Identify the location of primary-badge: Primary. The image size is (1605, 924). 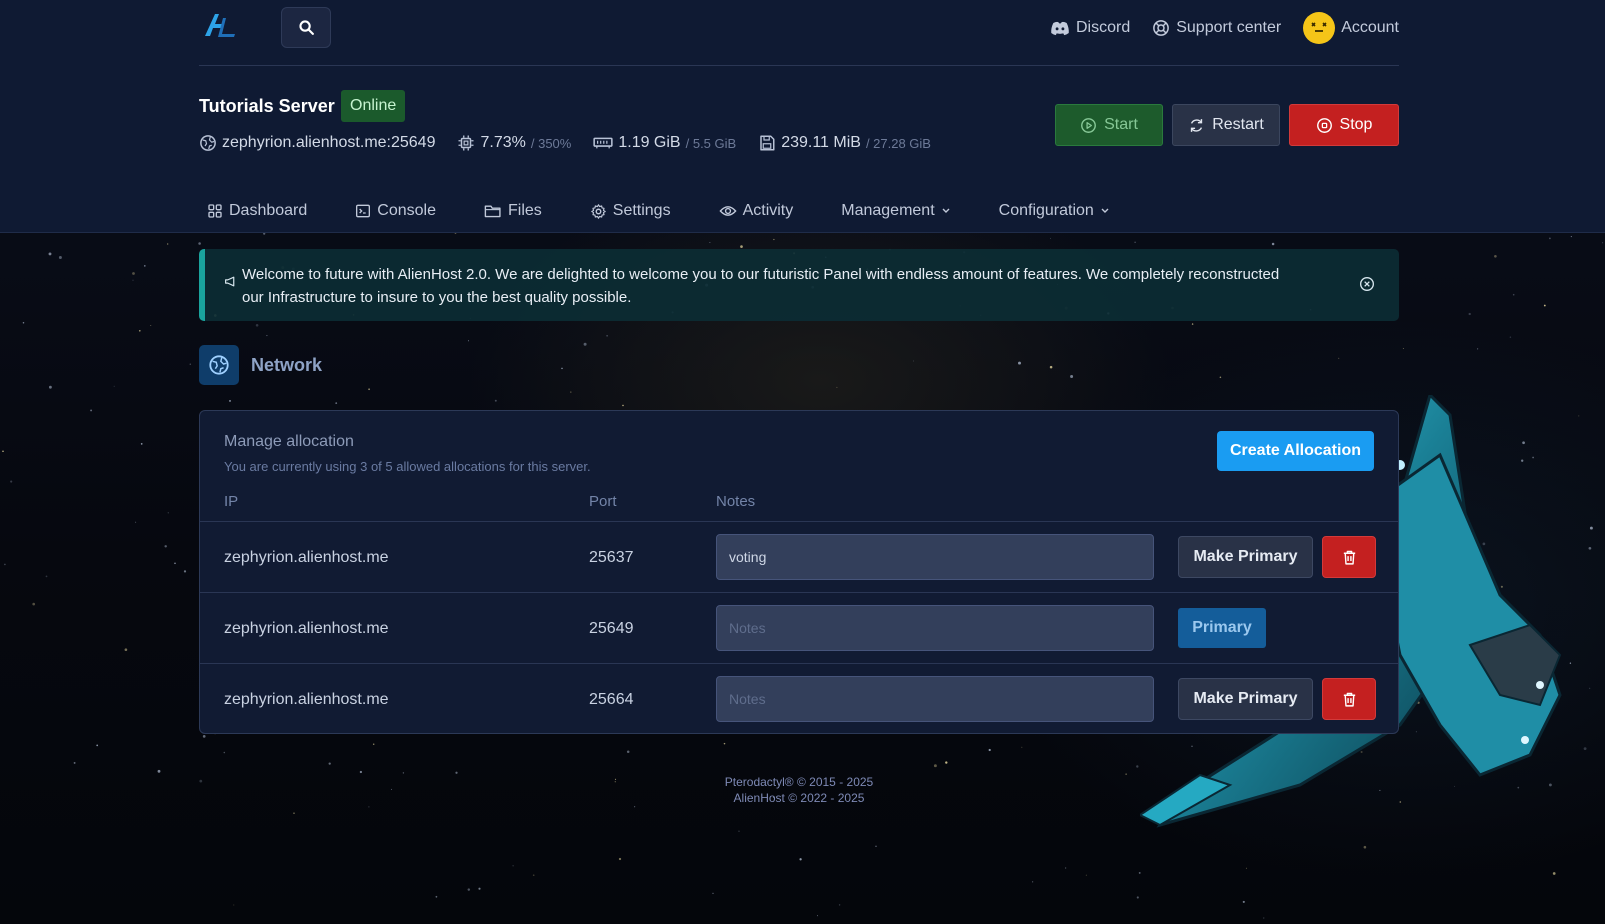
(1222, 628).